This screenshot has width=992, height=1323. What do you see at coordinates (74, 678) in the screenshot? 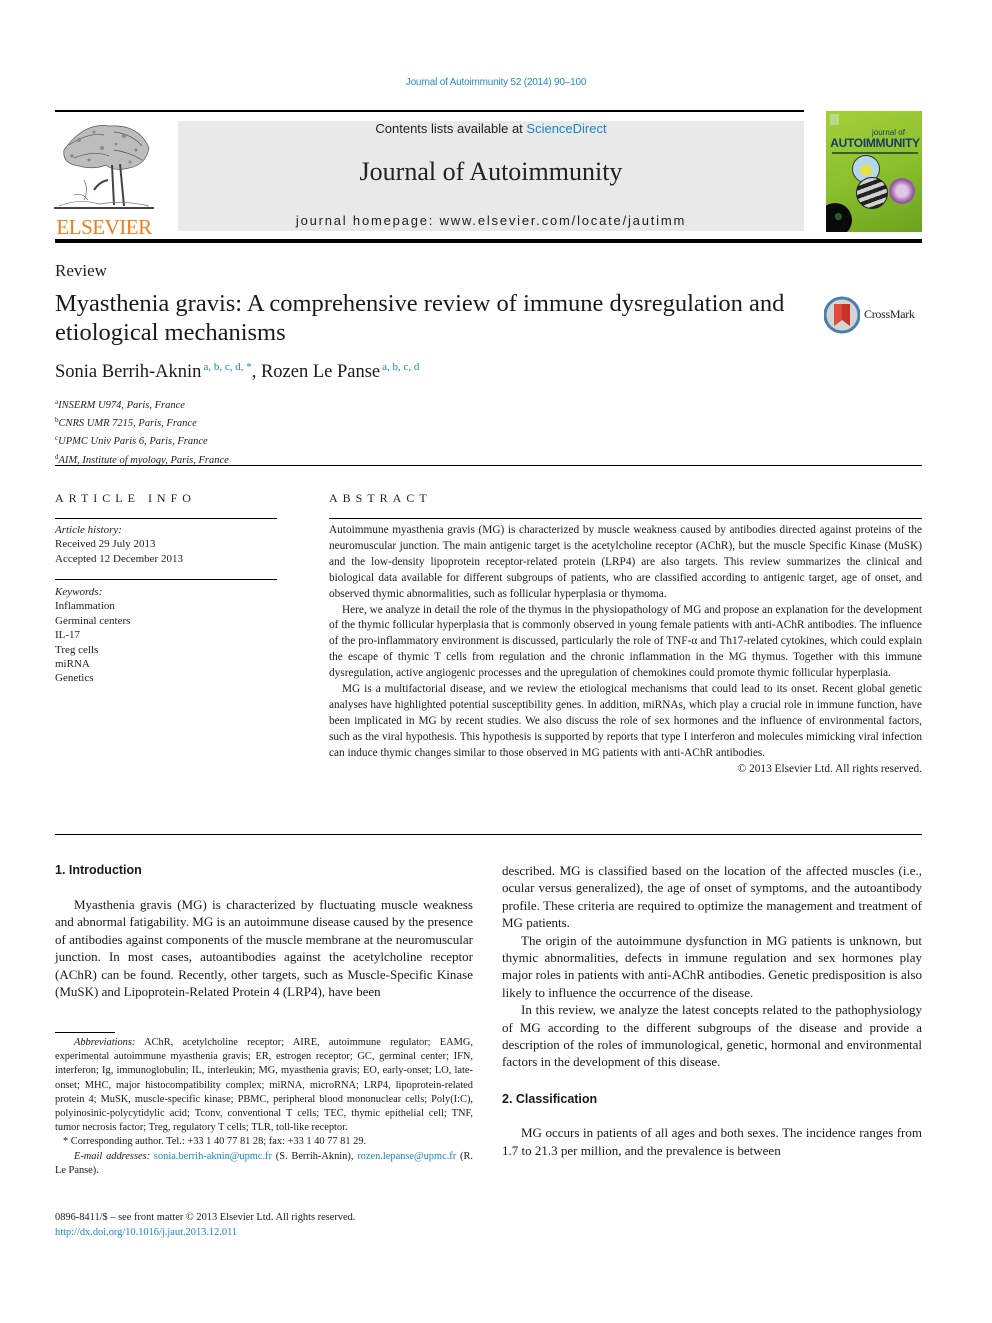
I see `keyword: Genetics` at bounding box center [74, 678].